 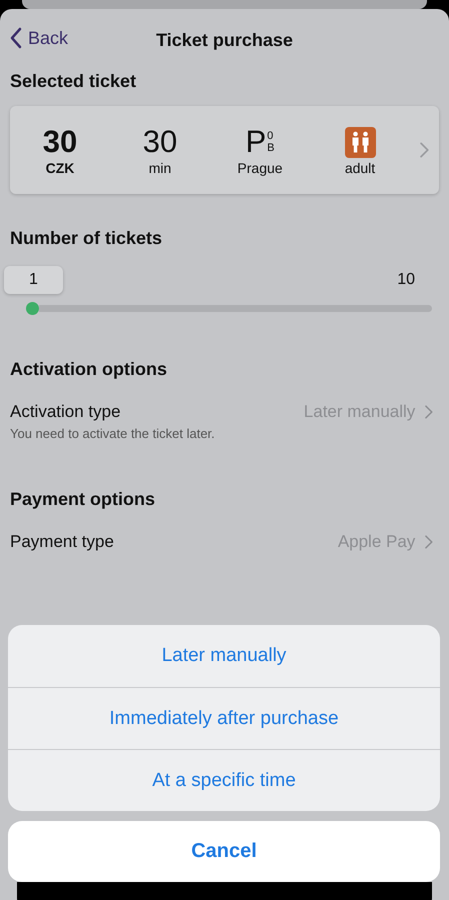 I want to click on activation-hint: You need to activate the ticket later., so click(x=113, y=433).